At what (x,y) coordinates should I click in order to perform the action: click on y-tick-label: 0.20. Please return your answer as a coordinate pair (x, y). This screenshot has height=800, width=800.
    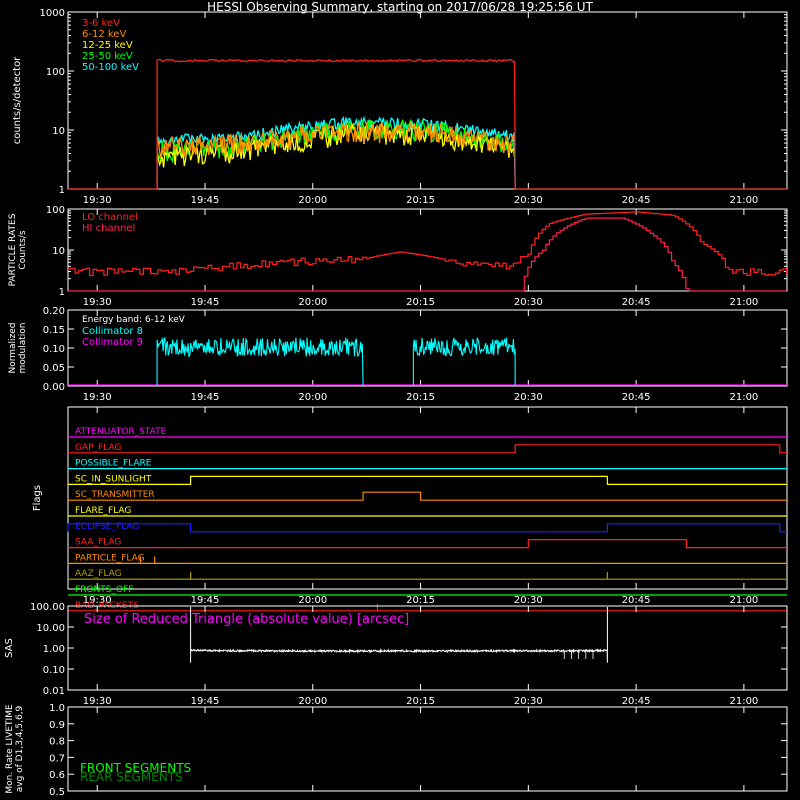
    Looking at the image, I should click on (54, 311).